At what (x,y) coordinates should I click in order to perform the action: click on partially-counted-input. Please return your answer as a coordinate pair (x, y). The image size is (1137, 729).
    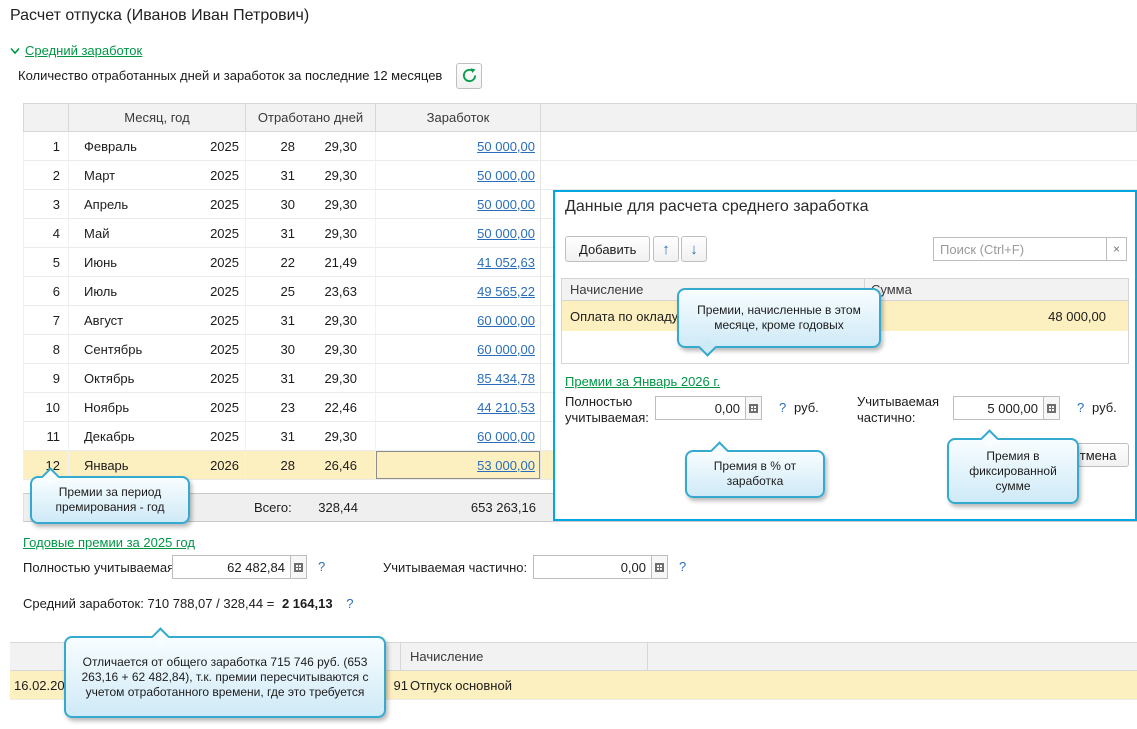
    Looking at the image, I should click on (998, 408).